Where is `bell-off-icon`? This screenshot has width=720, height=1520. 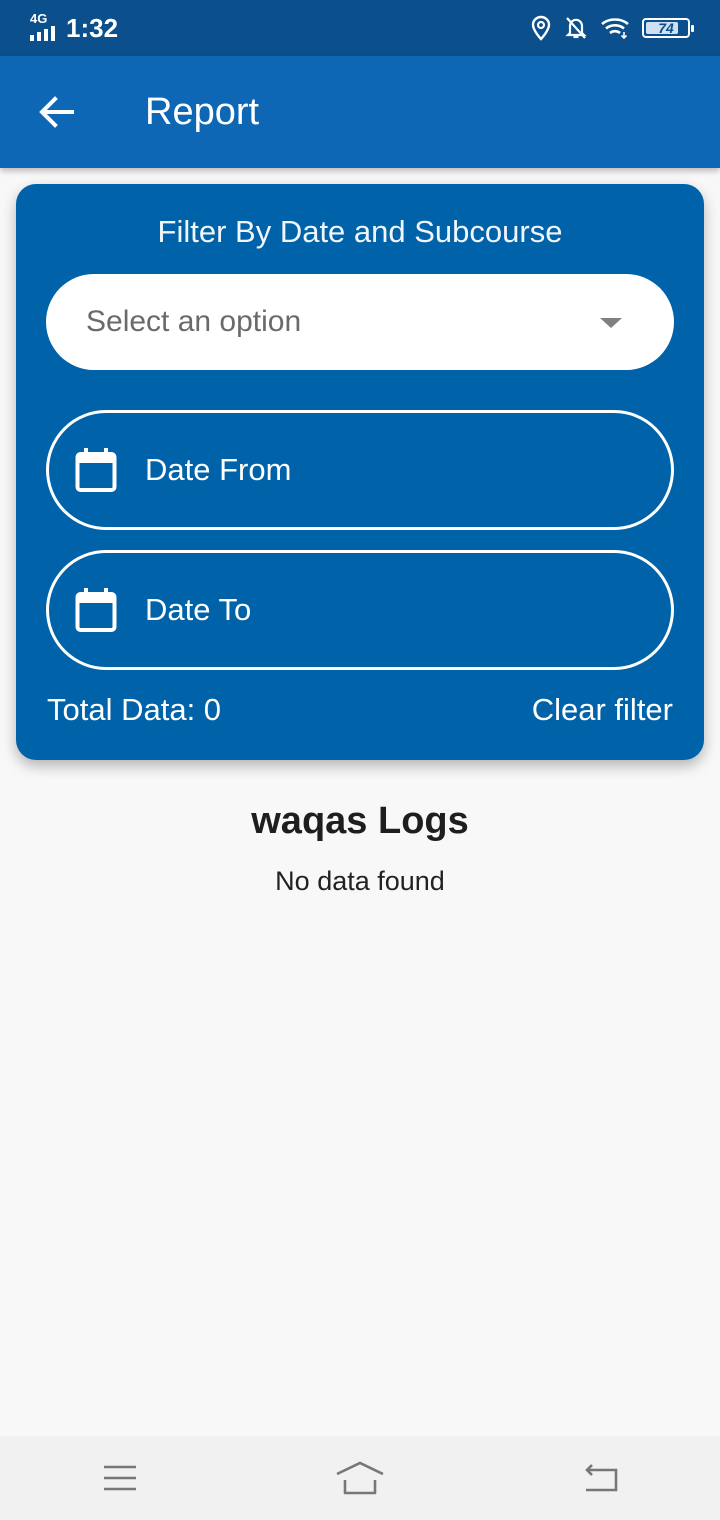 bell-off-icon is located at coordinates (576, 28).